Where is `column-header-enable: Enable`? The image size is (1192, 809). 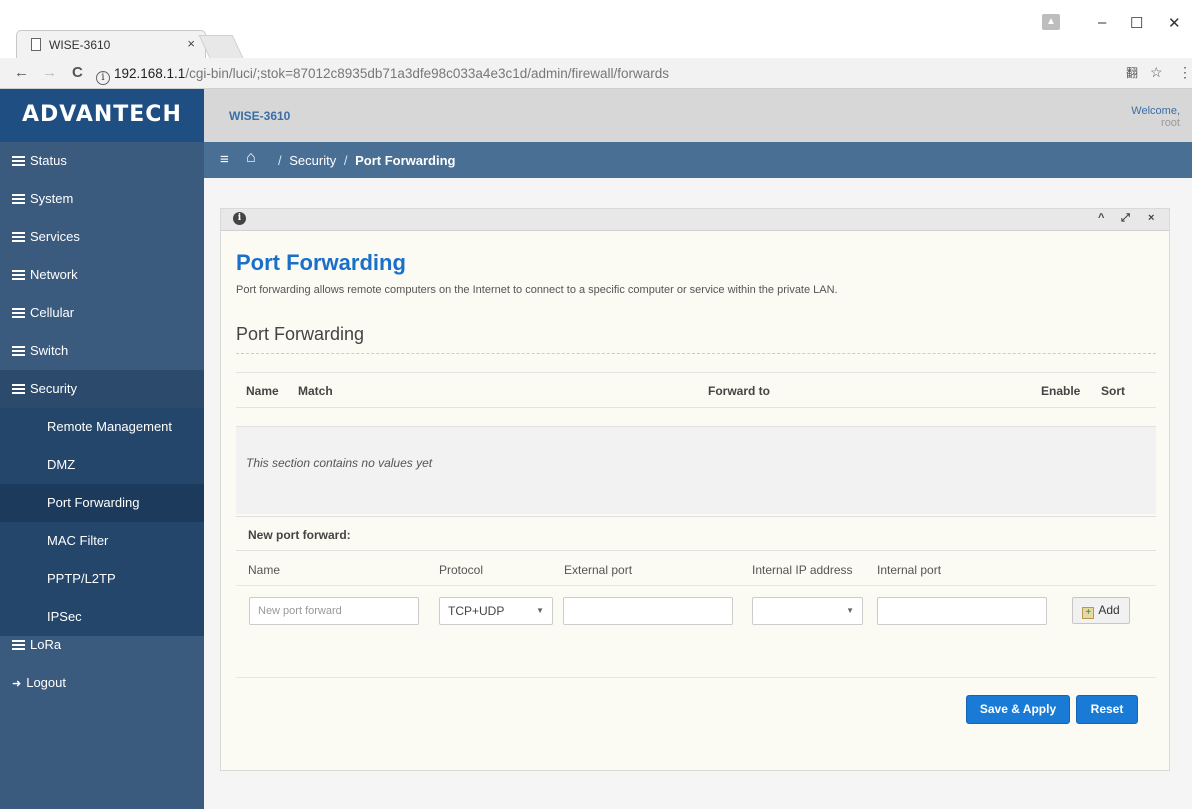
column-header-enable: Enable is located at coordinates (1061, 391).